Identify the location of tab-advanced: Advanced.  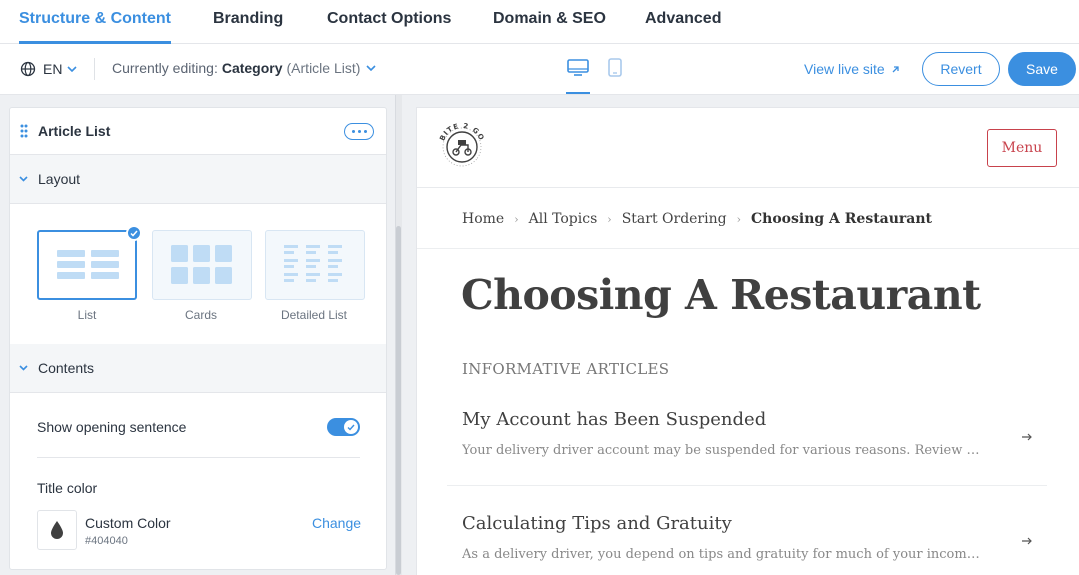
(683, 22).